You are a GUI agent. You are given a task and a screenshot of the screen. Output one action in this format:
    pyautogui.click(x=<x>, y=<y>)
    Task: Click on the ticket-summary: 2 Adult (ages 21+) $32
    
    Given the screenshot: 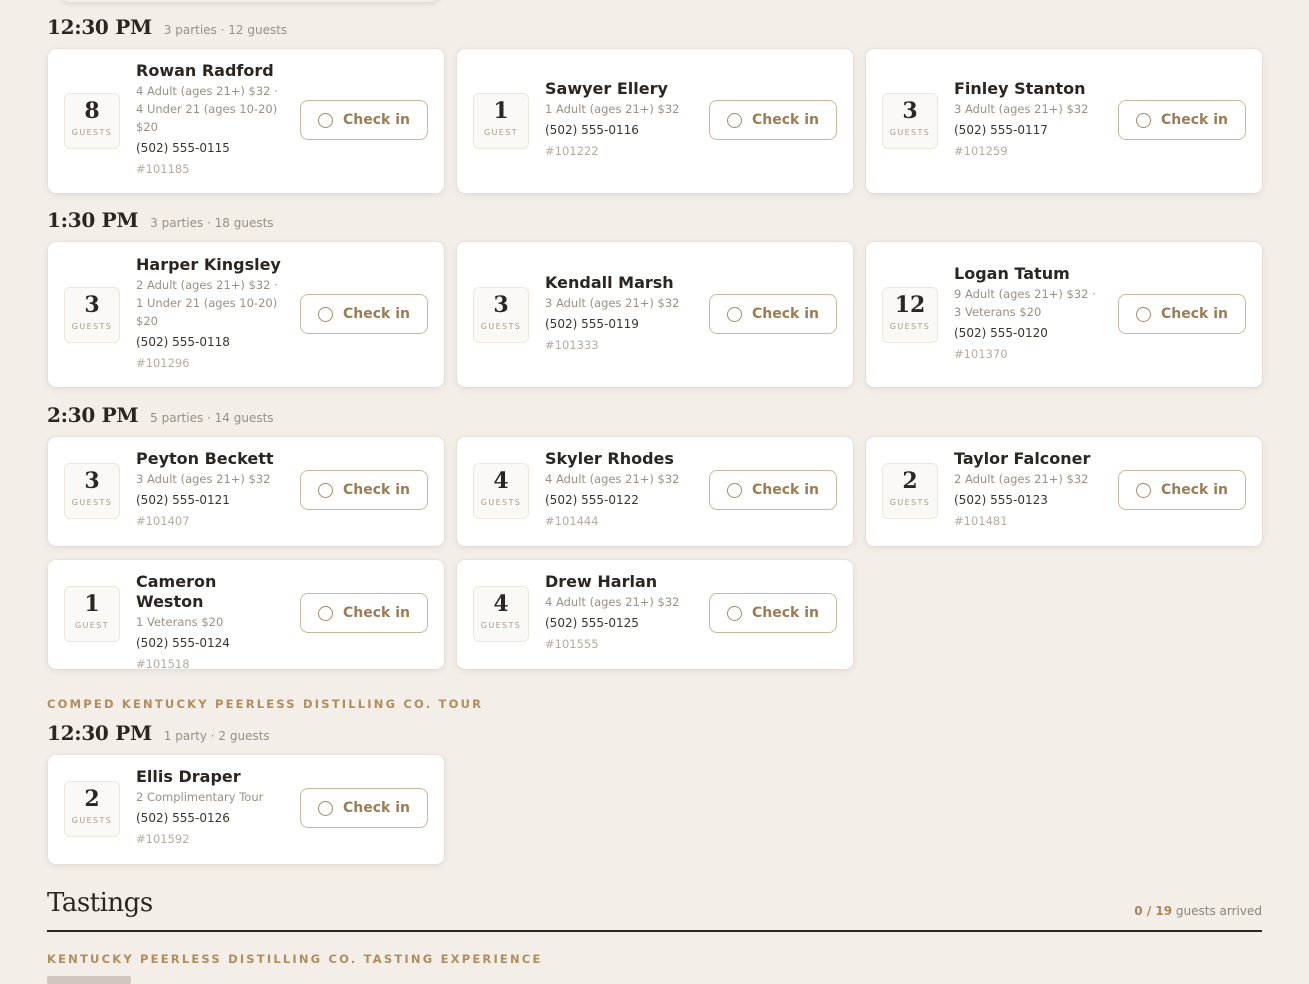 What is the action you would take?
    pyautogui.click(x=1021, y=479)
    